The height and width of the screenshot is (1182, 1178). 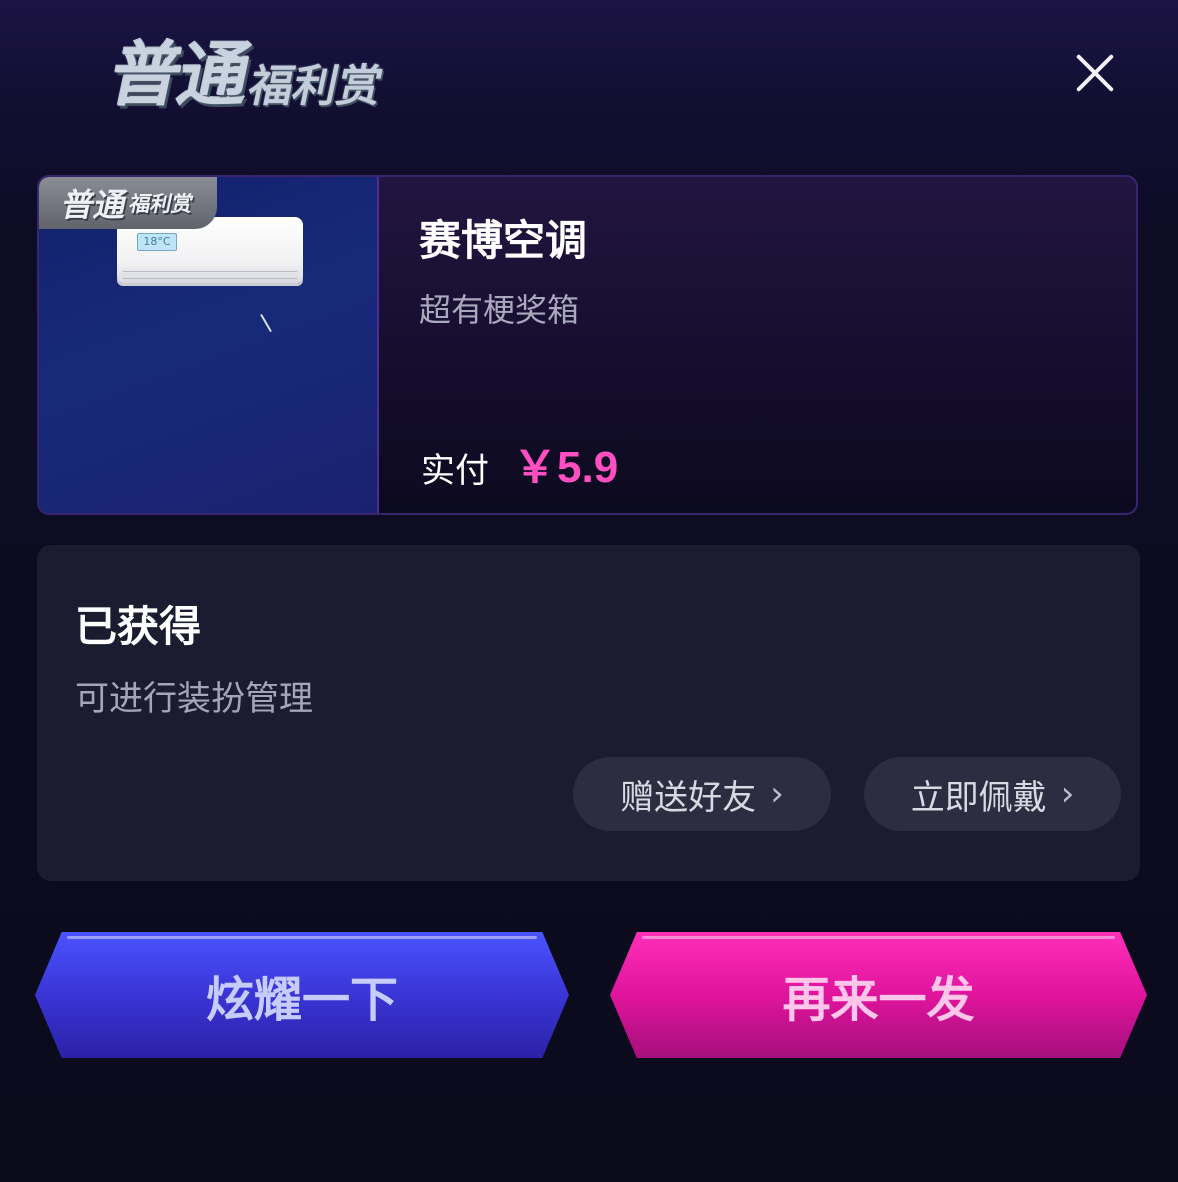 I want to click on wear-now-label: 立即佩戴, so click(x=978, y=797).